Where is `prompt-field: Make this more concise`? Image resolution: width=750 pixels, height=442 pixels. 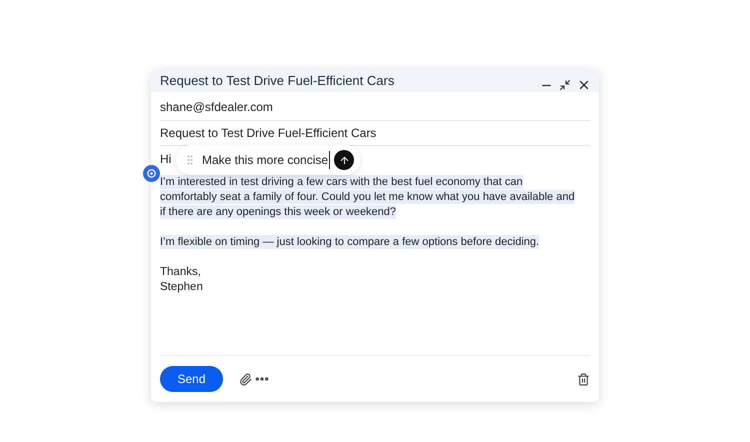
prompt-field: Make this more concise is located at coordinates (266, 160).